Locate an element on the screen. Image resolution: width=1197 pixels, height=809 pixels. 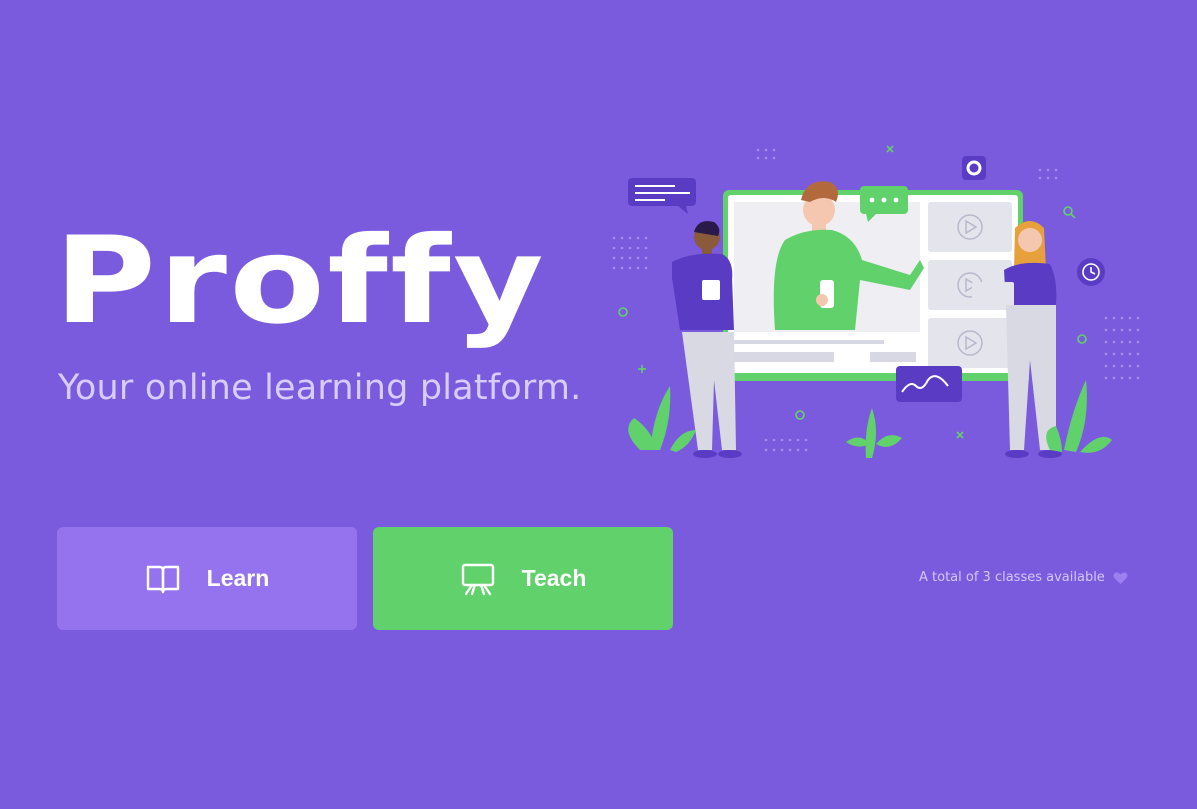
teach-button-label: Teach is located at coordinates (554, 578).